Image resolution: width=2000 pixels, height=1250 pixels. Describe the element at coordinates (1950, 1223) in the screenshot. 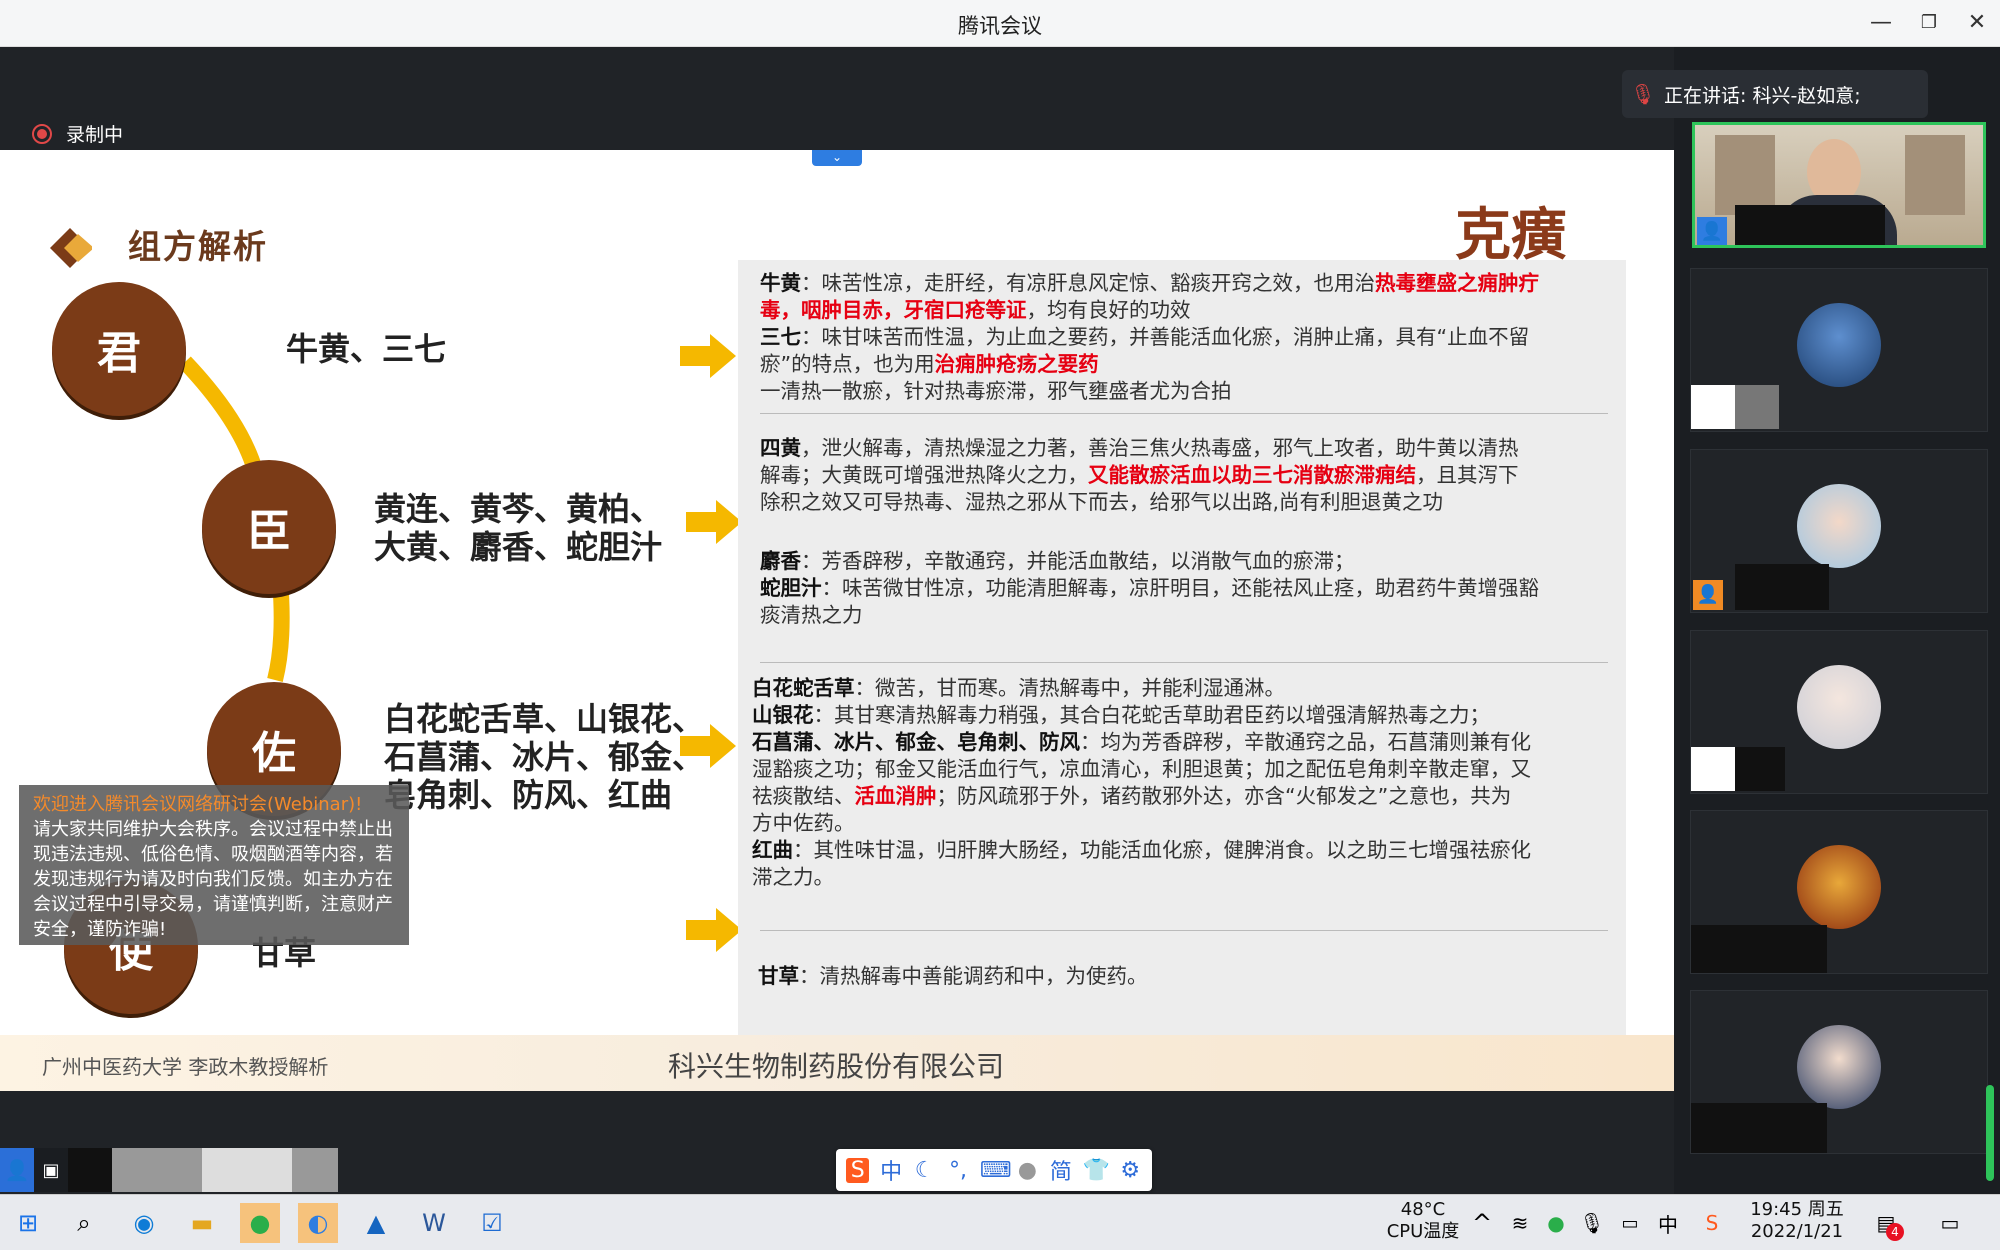

I see `action-center-icon: ▭` at that location.